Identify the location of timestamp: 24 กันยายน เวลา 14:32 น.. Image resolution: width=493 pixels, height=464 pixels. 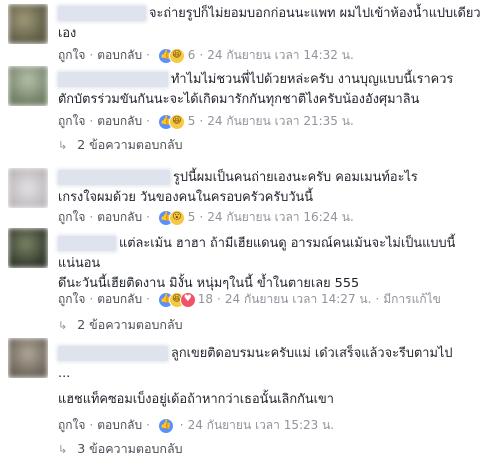
(280, 55).